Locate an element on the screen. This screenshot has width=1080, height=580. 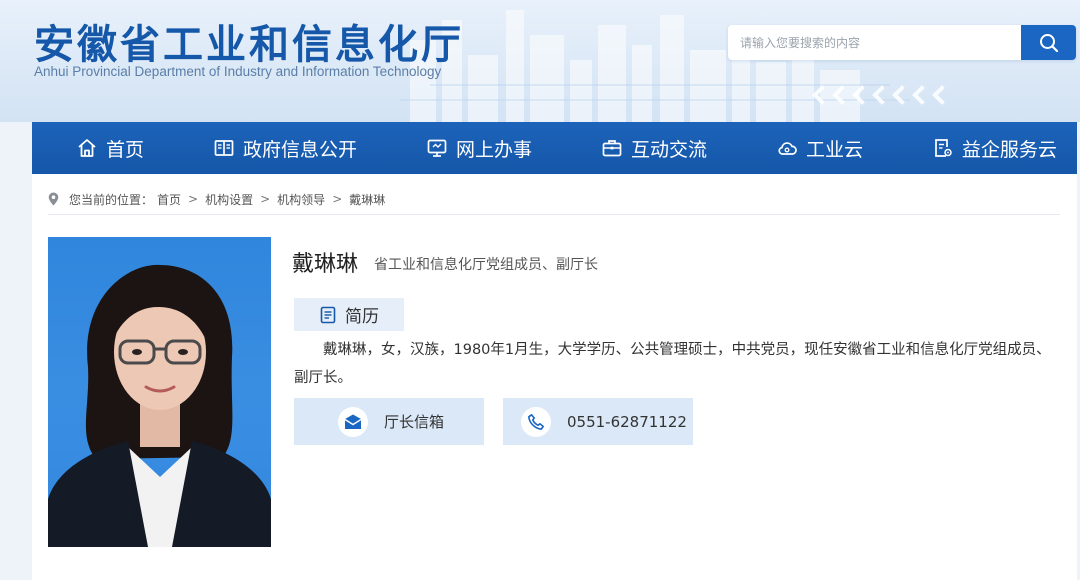
portrait-illustration is located at coordinates (159, 405).